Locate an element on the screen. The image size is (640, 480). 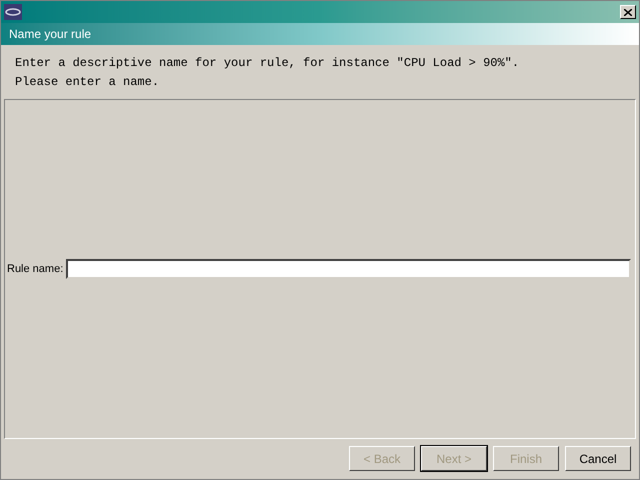
rule-name-label: Rule name: is located at coordinates (35, 269).